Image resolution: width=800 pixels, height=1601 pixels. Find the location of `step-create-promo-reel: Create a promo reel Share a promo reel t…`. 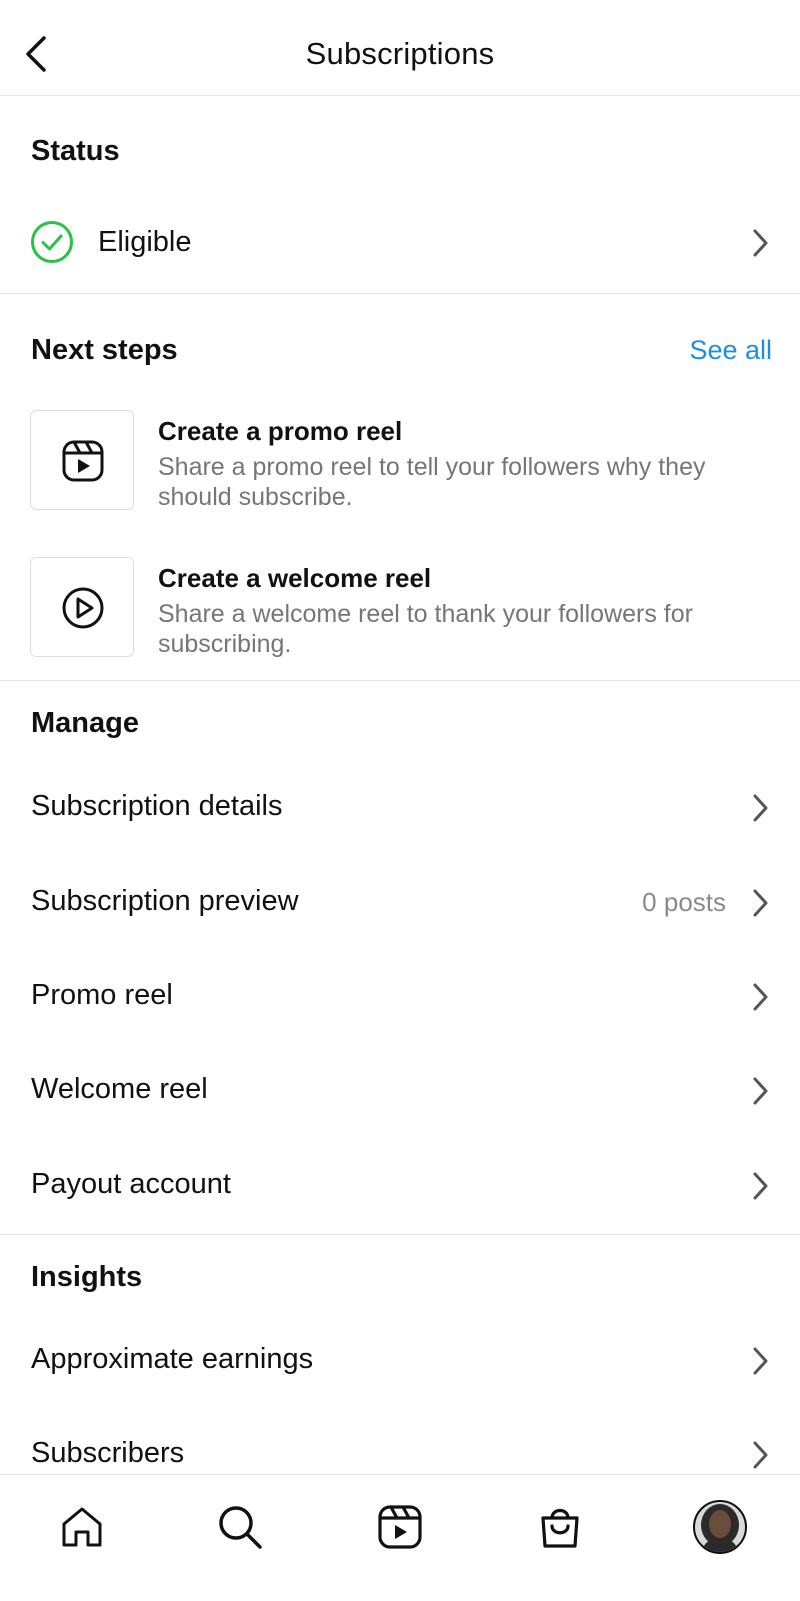

step-create-promo-reel: Create a promo reel Share a promo reel t… is located at coordinates (400, 465).